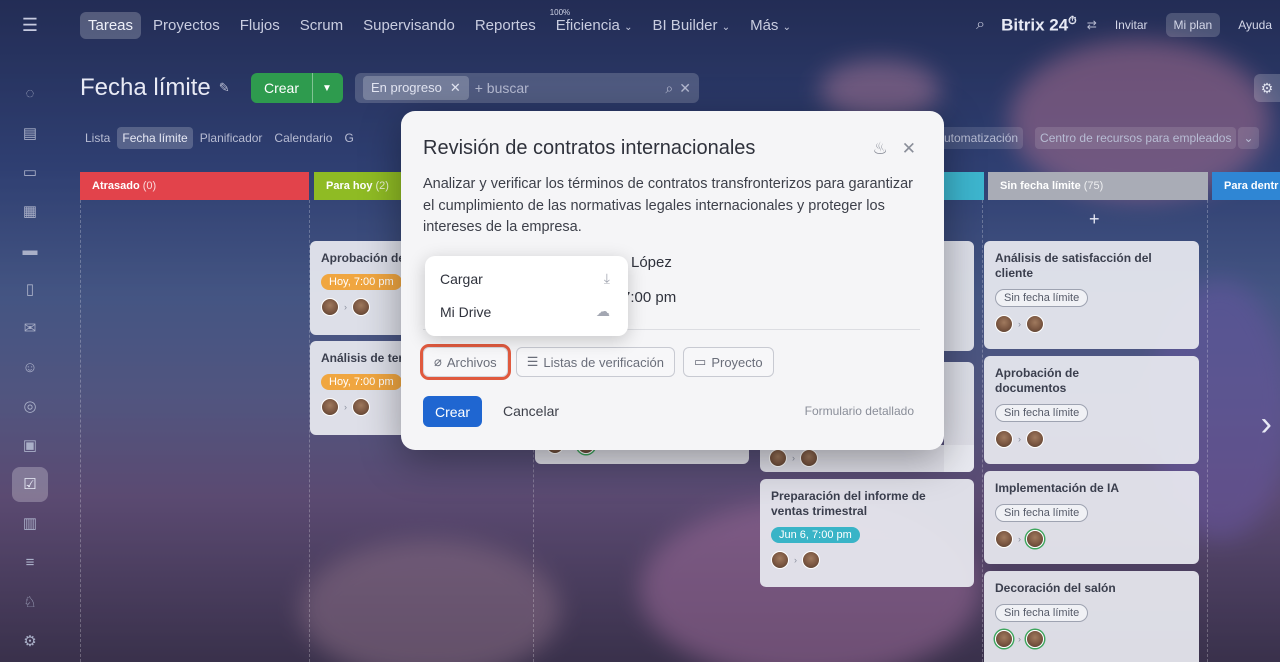 The image size is (1280, 662). I want to click on sites-icon: ▣, so click(30, 446).